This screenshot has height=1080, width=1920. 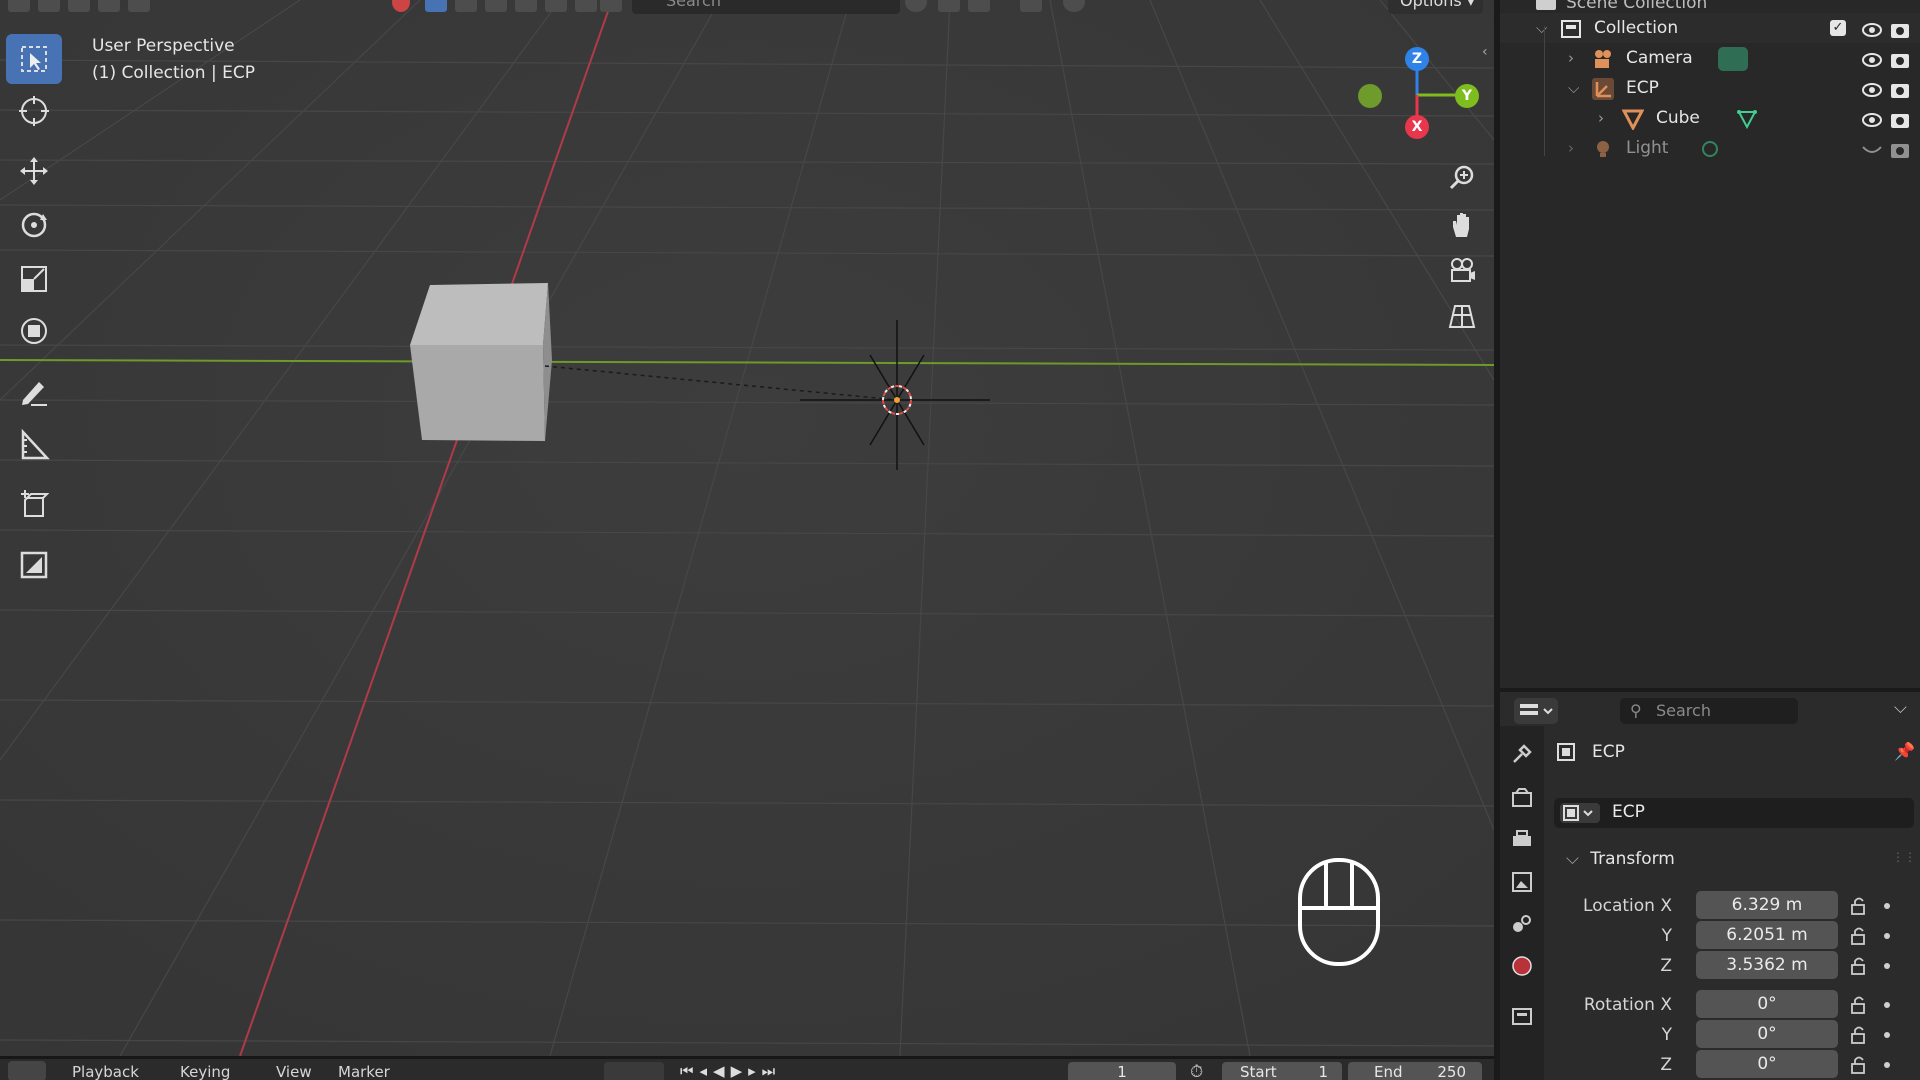 I want to click on editor-type-icon, so click(x=27, y=1070).